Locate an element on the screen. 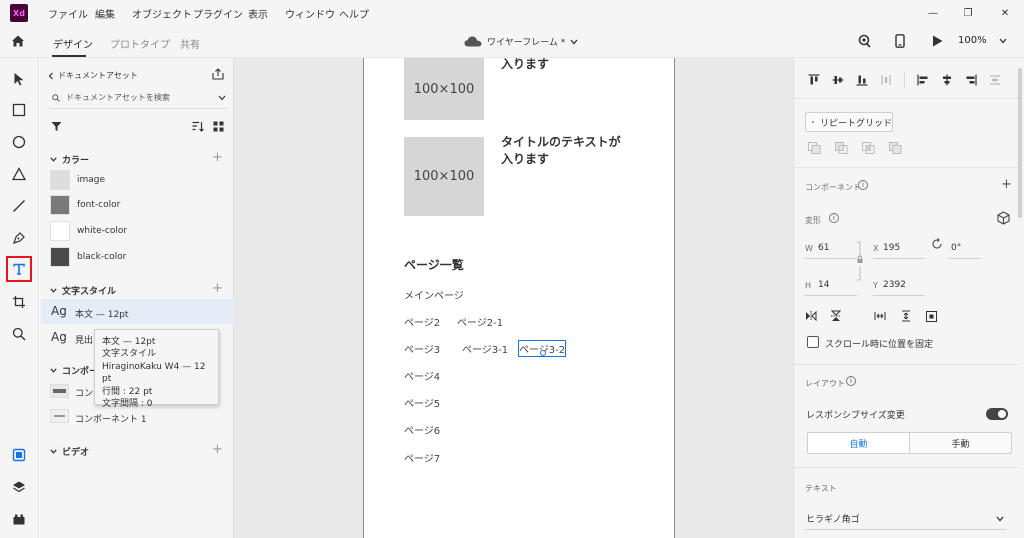 The image size is (1024, 538). artboard-tool is located at coordinates (19, 302).